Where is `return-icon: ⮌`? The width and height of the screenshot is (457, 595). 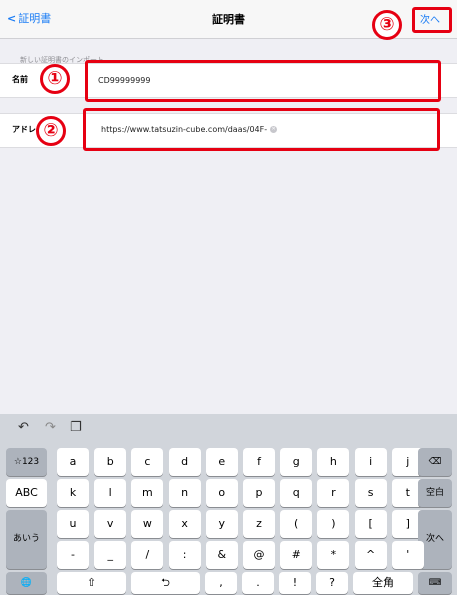
return-icon: ⮌ is located at coordinates (165, 583).